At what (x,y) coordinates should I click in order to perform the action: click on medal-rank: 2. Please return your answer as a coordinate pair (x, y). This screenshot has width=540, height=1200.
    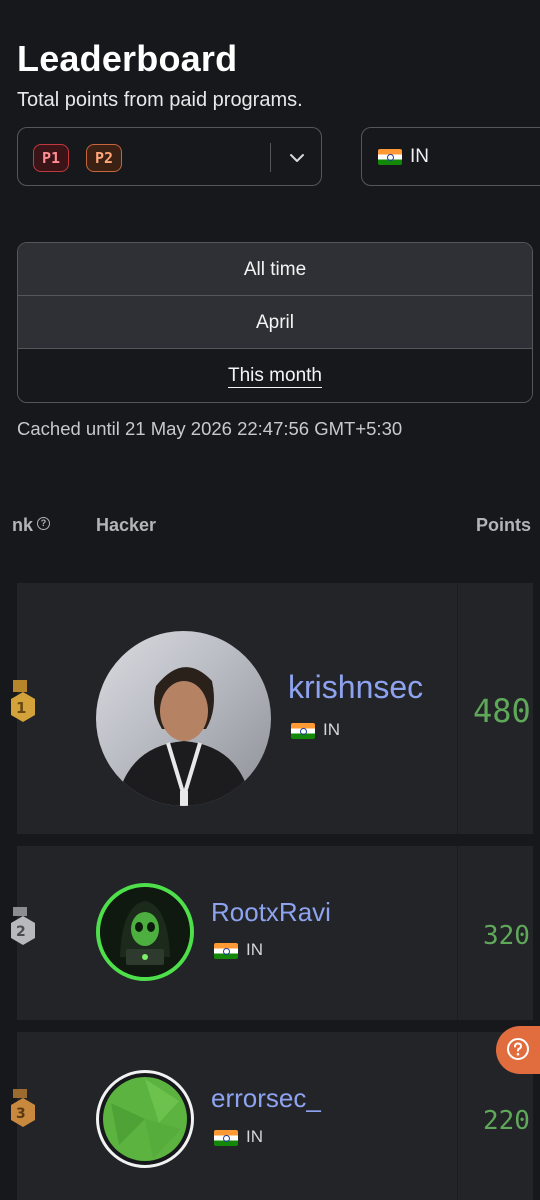
    Looking at the image, I should click on (21, 932).